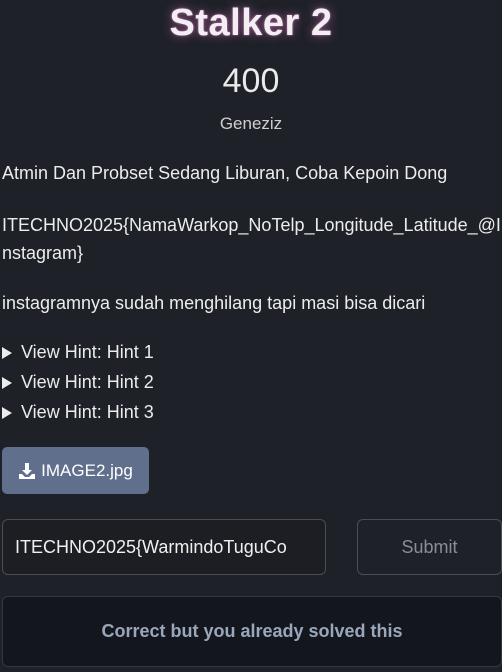 The image size is (502, 672). Describe the element at coordinates (251, 23) in the screenshot. I see `challenge-title: Stalker 2` at that location.